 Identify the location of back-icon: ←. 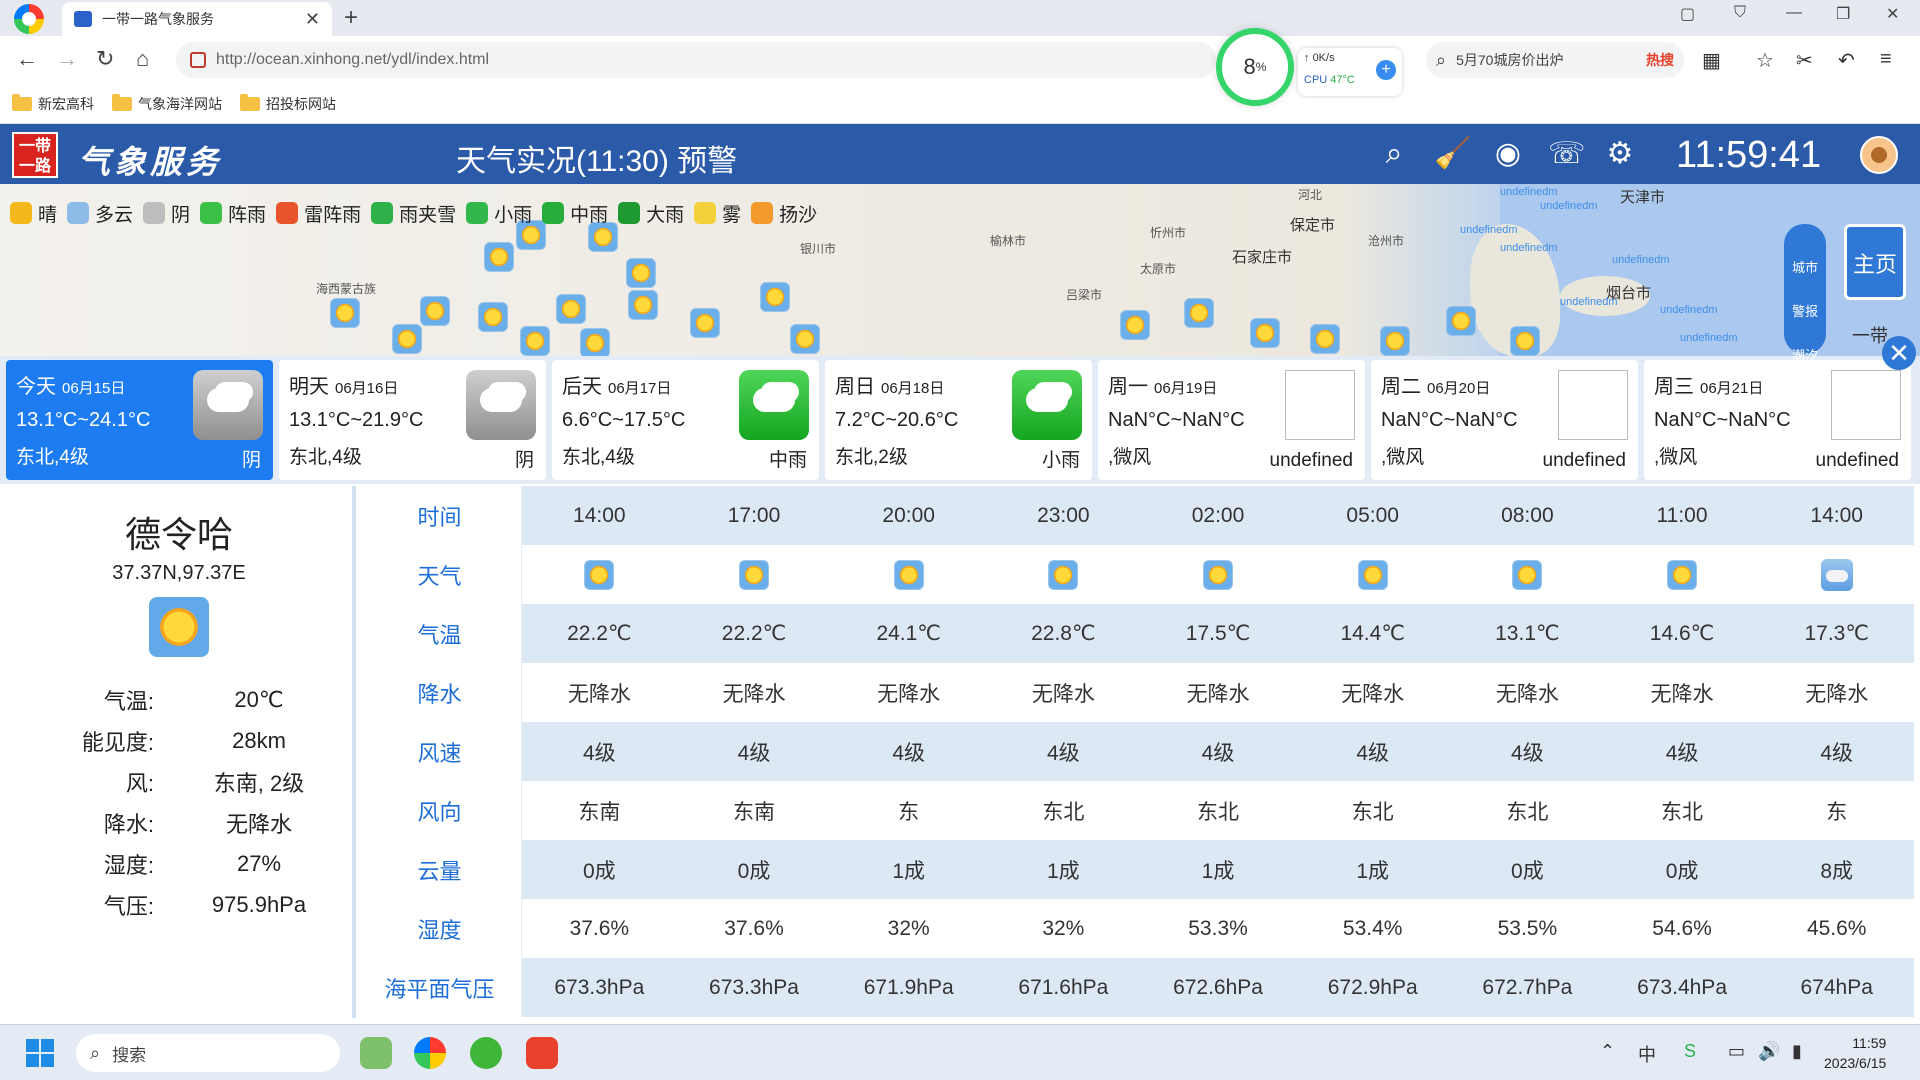
(27, 59).